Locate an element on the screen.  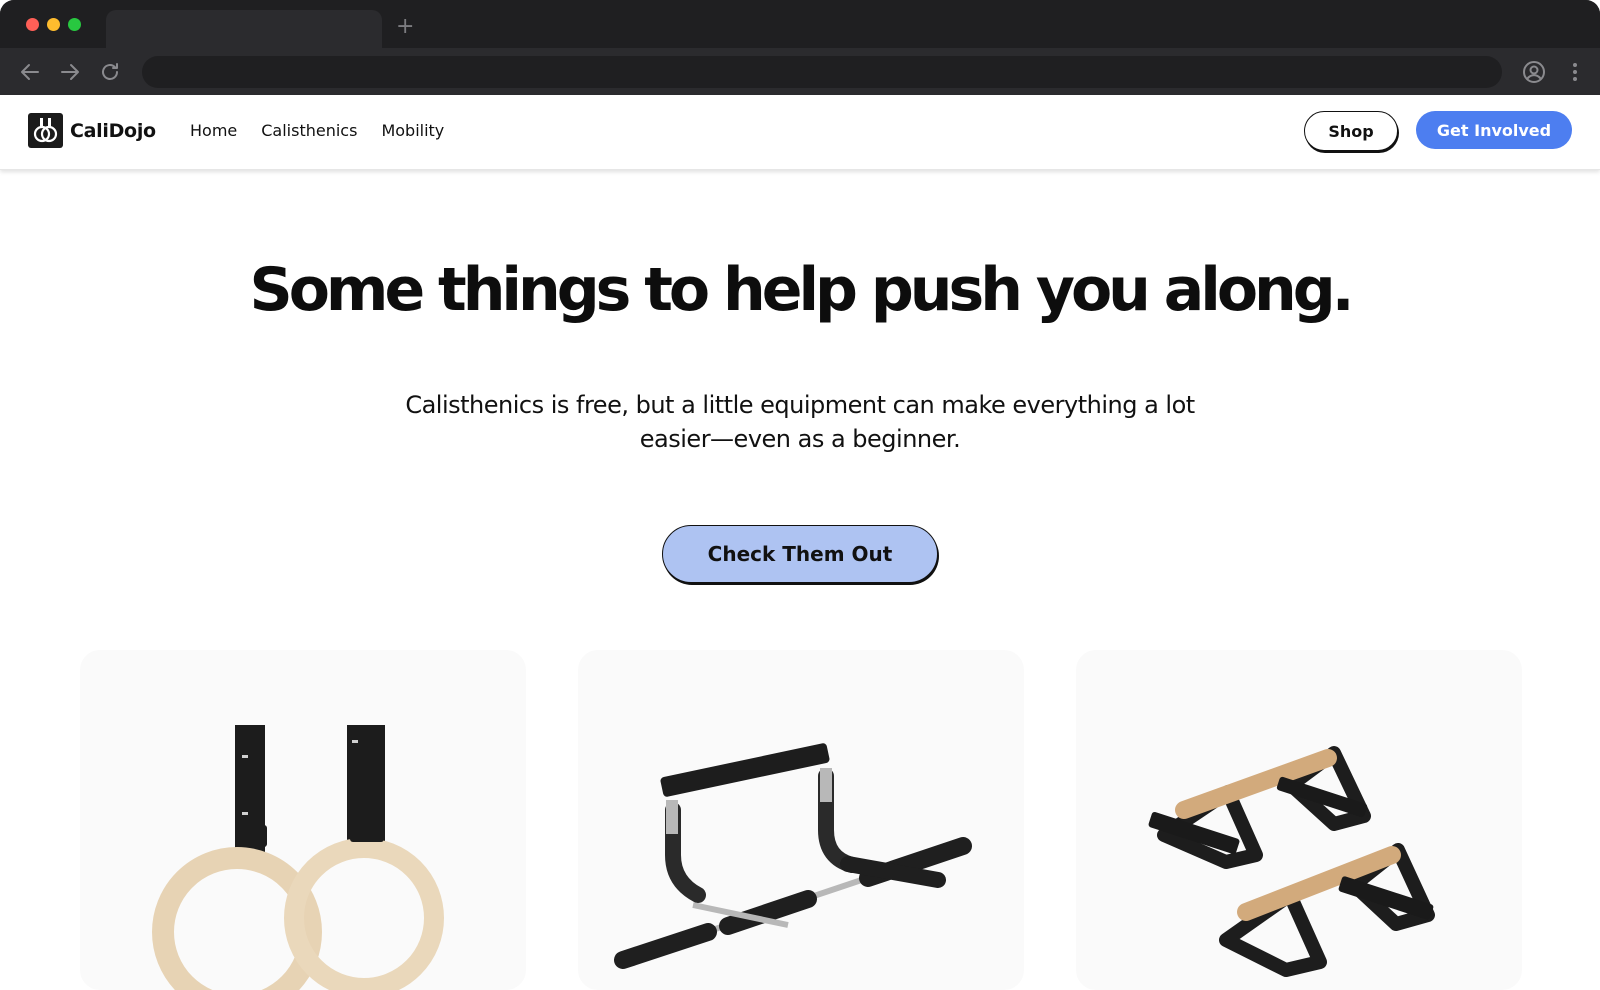
hero-title: Some things to help push you along. is located at coordinates (800, 290).